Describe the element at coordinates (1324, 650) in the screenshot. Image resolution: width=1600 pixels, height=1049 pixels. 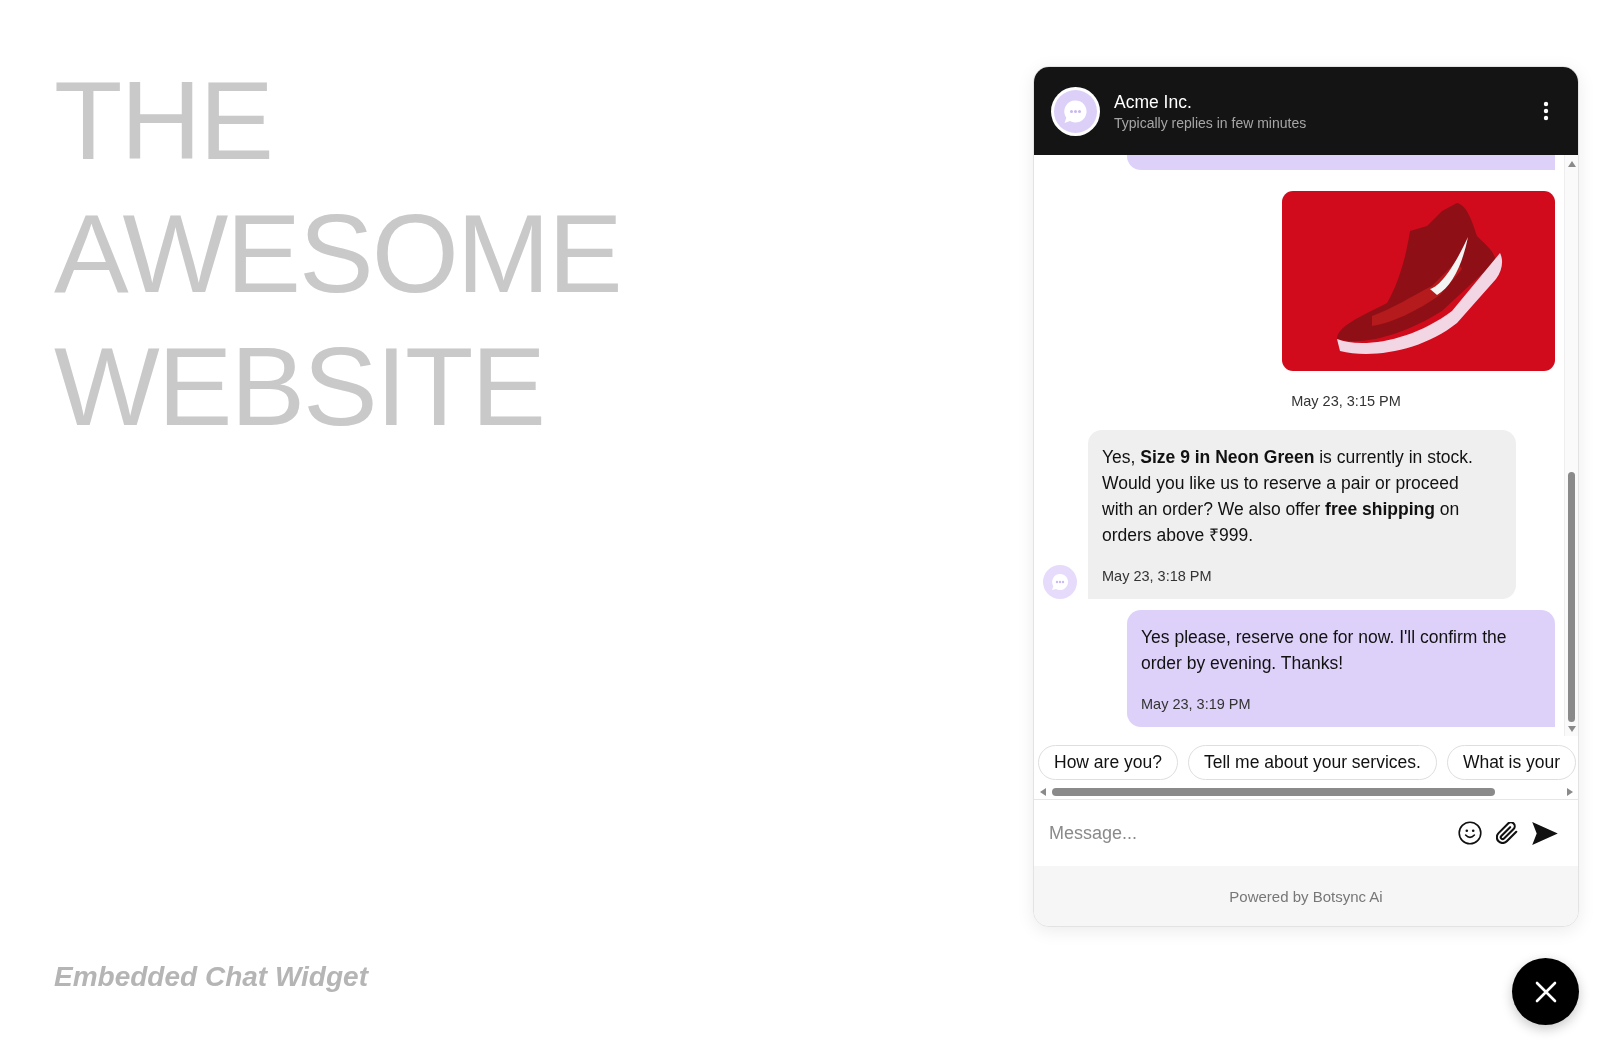
I see `message-text: Yes please, reserve one for now. I'll confirm the order by evening. Thanks!` at that location.